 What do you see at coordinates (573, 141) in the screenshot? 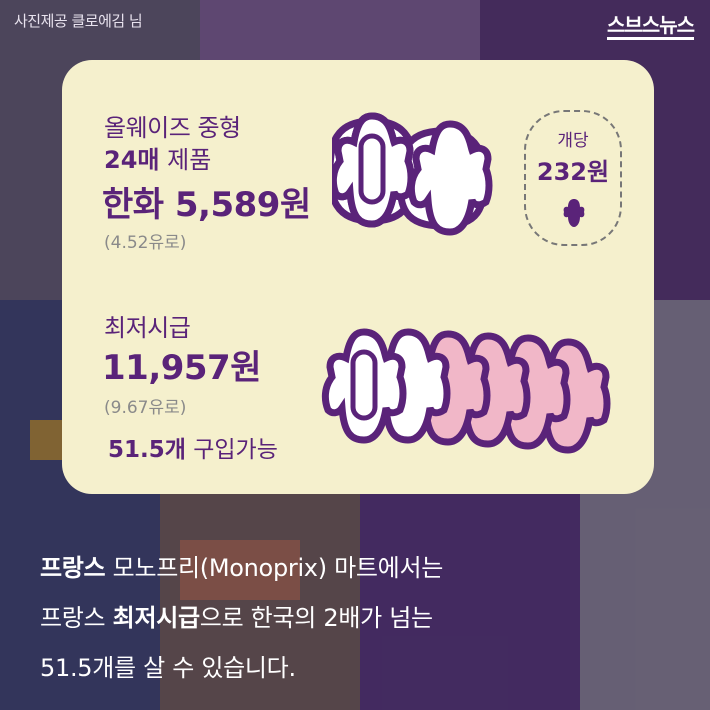
I see `per-unit-label: 개당` at bounding box center [573, 141].